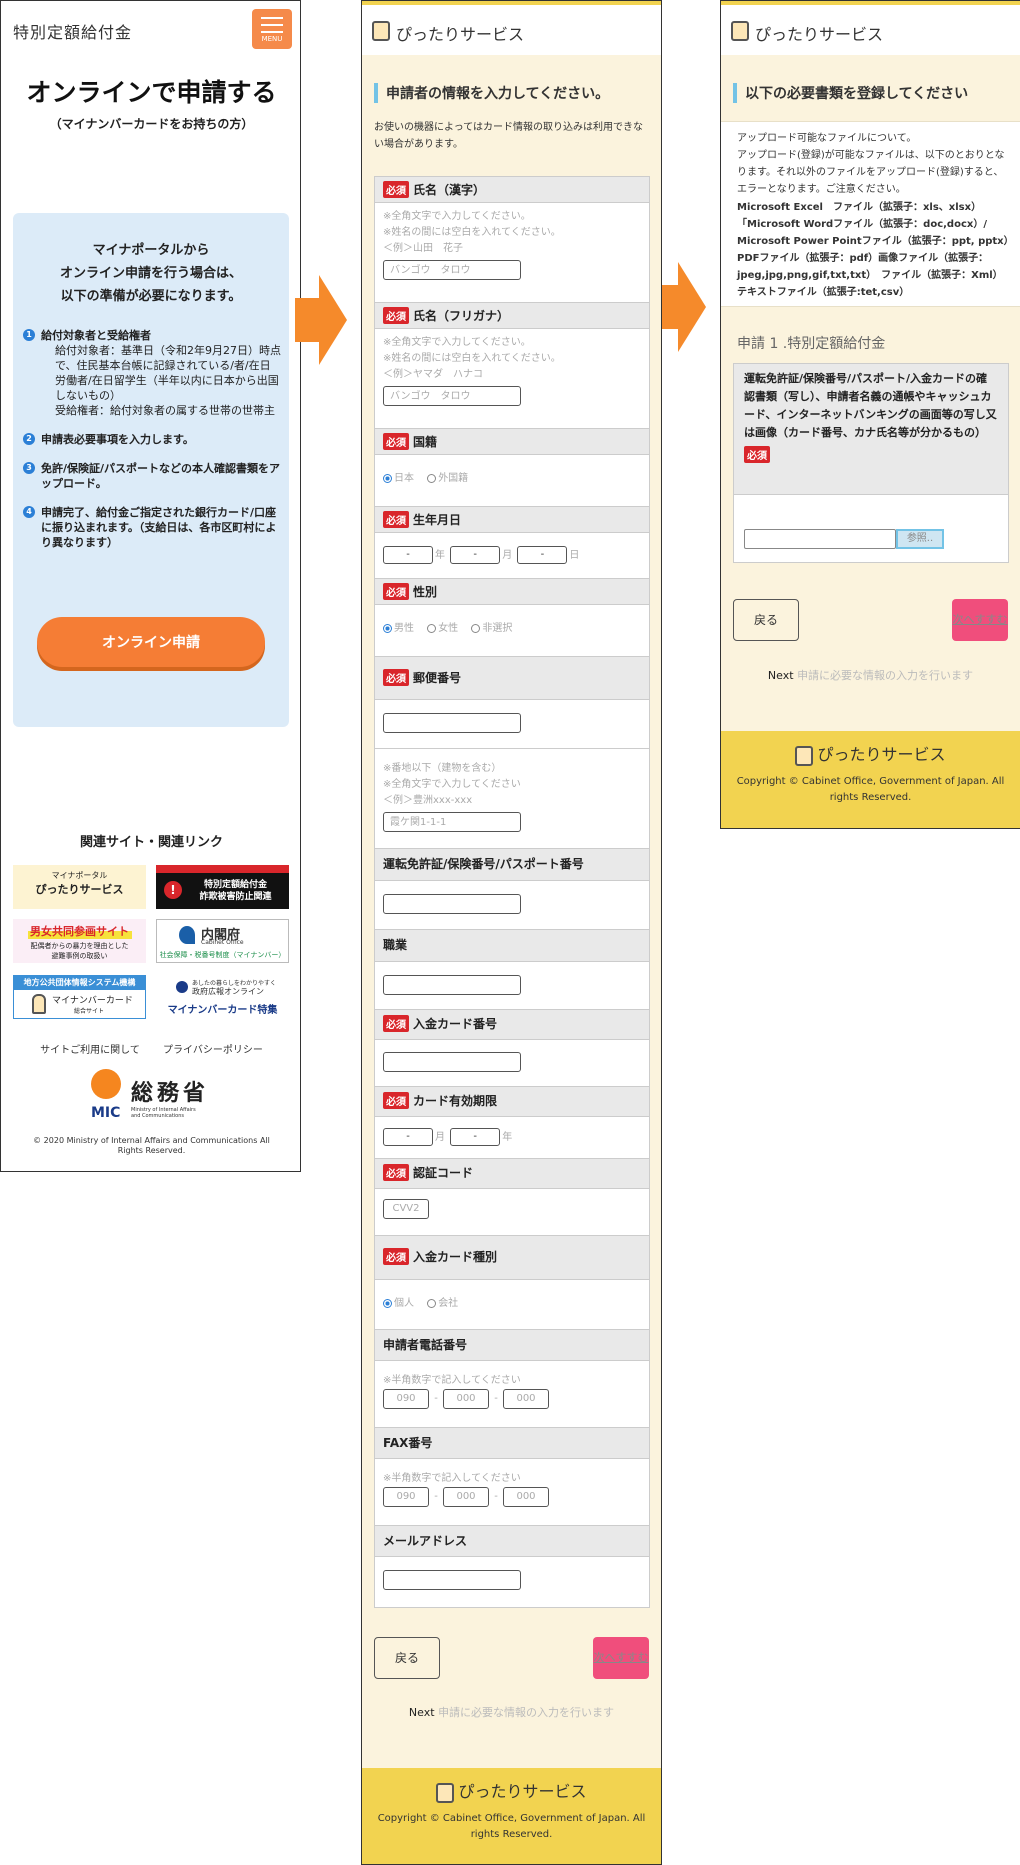 Image resolution: width=1020 pixels, height=1865 pixels. Describe the element at coordinates (466, 1497) in the screenshot. I see `fax-input-2: 000` at that location.